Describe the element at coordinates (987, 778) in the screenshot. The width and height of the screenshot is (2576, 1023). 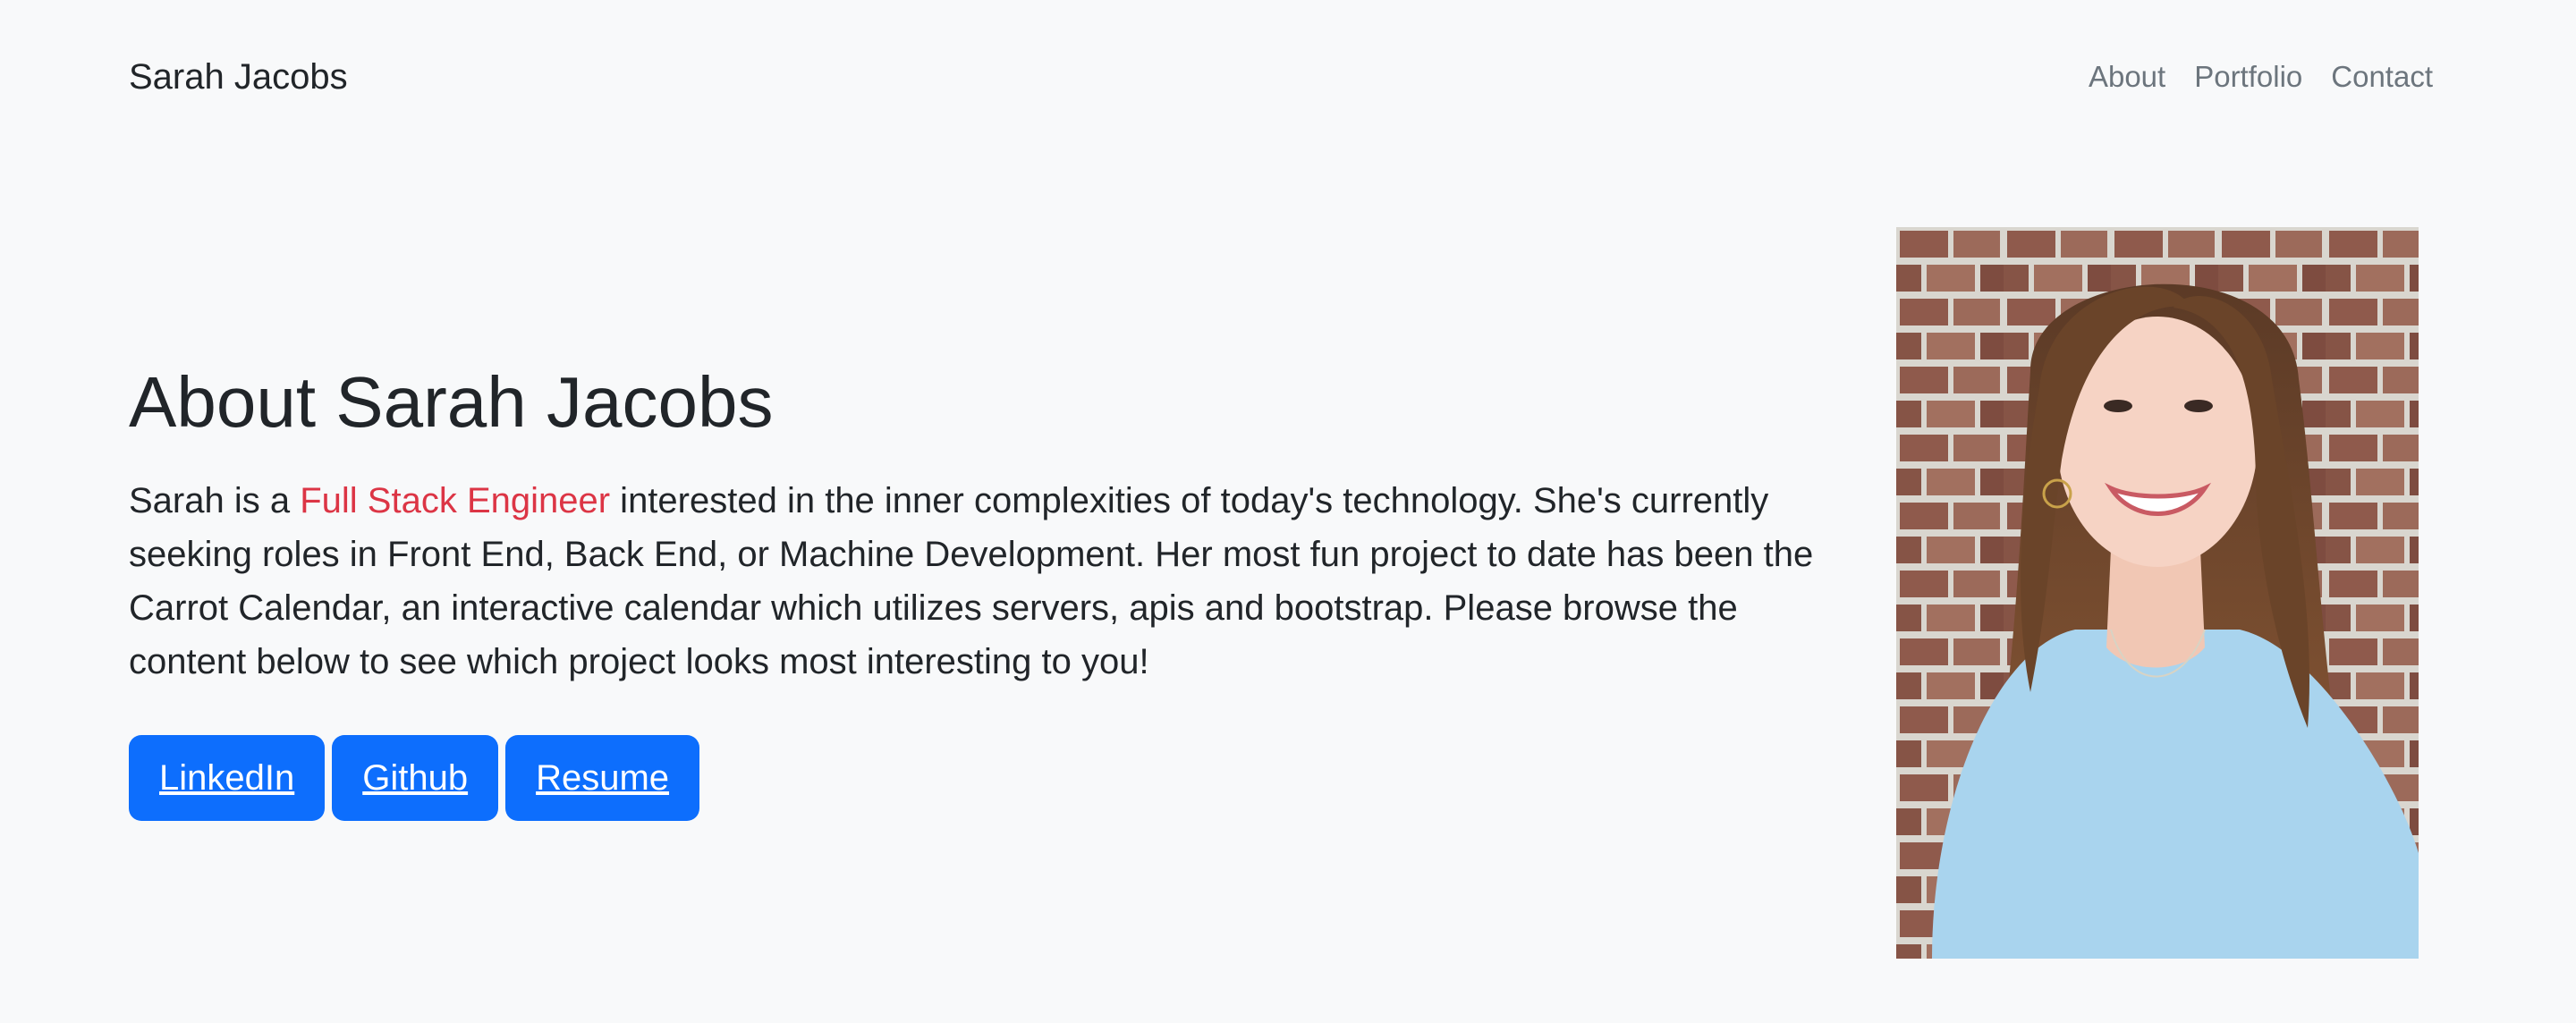
I see `social-buttons: LinkedIn Github Resume` at that location.